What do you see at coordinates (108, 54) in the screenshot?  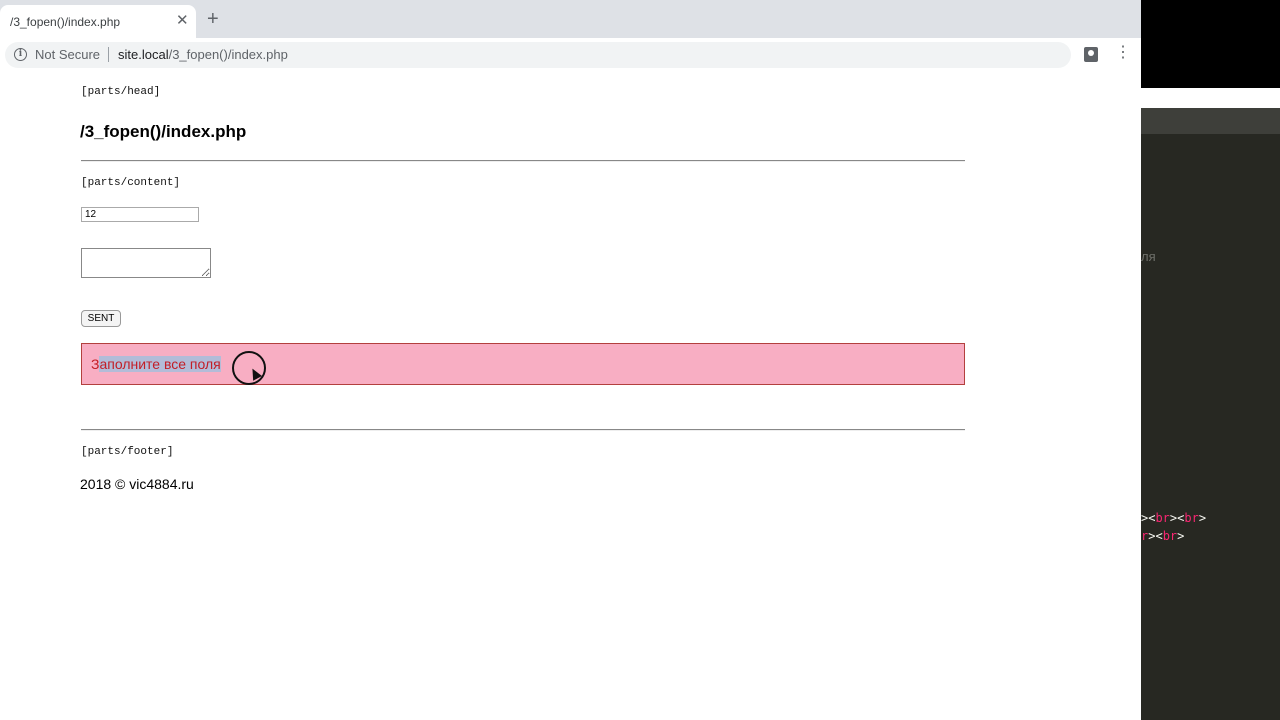 I see `url-separator` at bounding box center [108, 54].